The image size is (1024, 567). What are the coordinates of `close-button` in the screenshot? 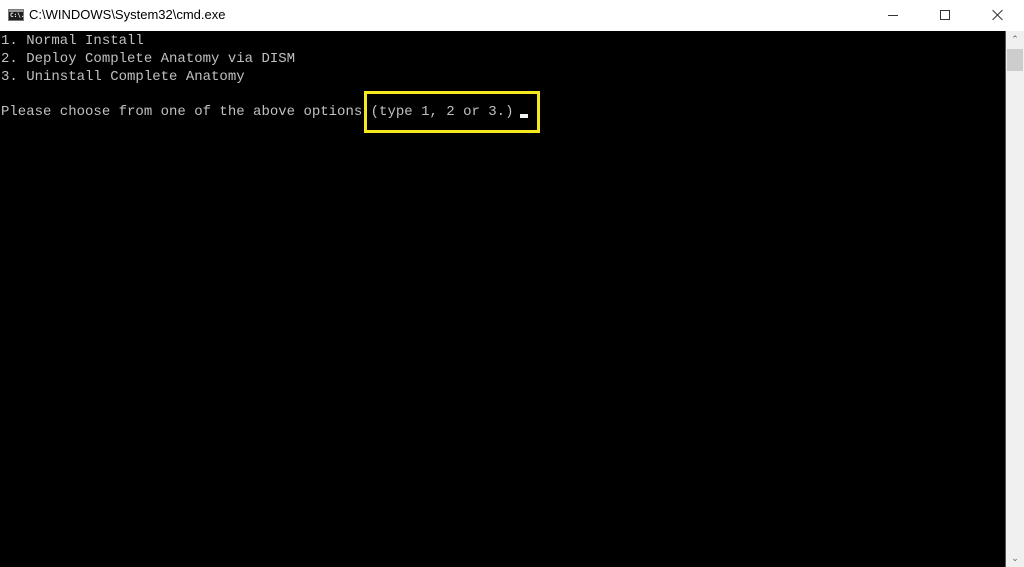 It's located at (998, 15).